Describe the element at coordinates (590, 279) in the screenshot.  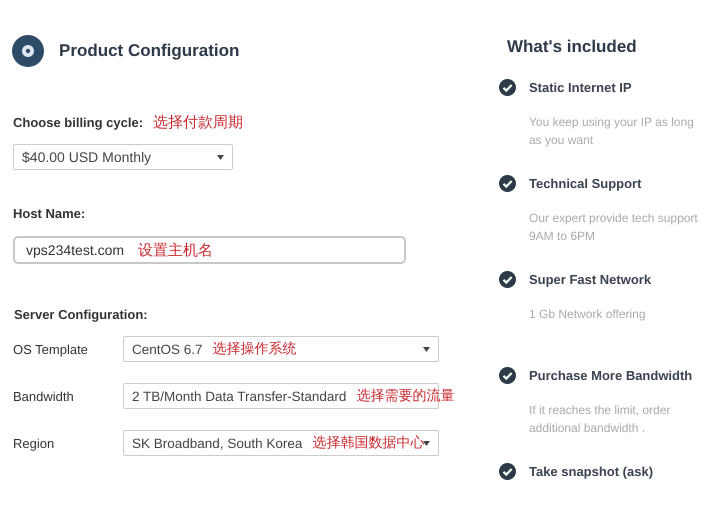
I see `feature-title: Super Fast Network` at that location.